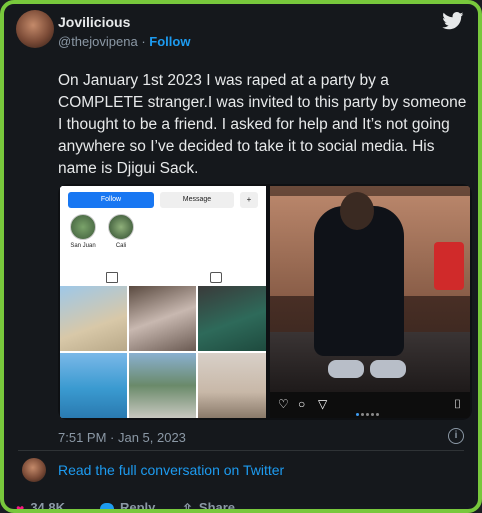 The width and height of the screenshot is (482, 513). I want to click on twitter-bird-icon, so click(453, 21).